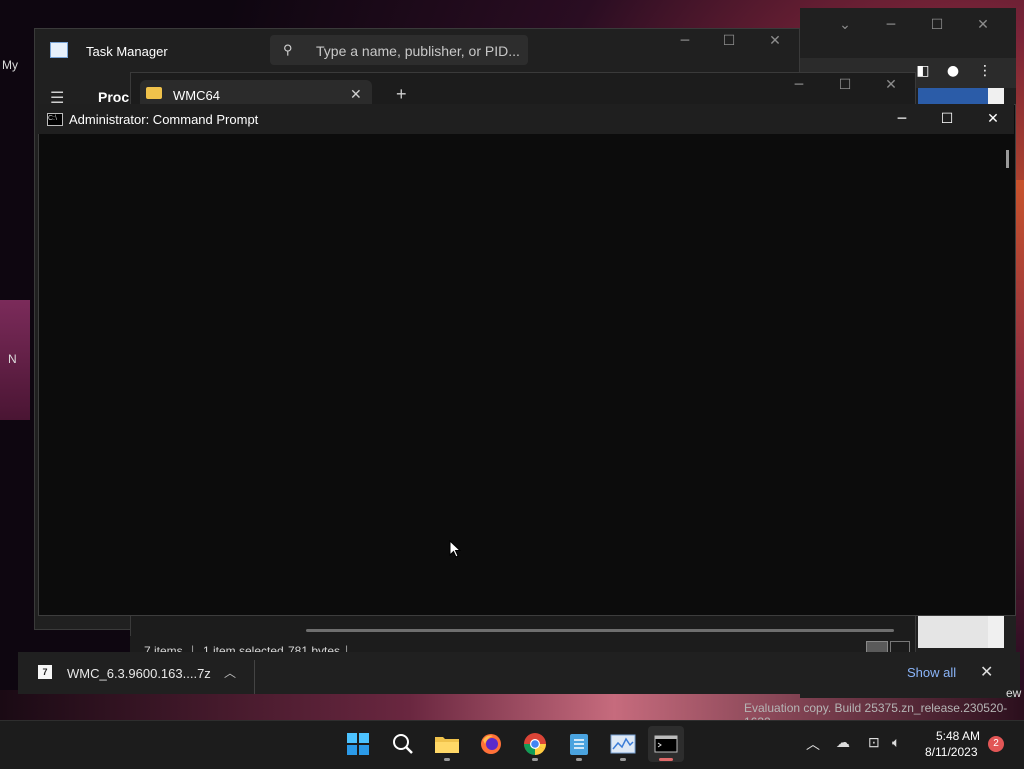  What do you see at coordinates (45, 672) in the screenshot?
I see `archive-file-icon: 7` at bounding box center [45, 672].